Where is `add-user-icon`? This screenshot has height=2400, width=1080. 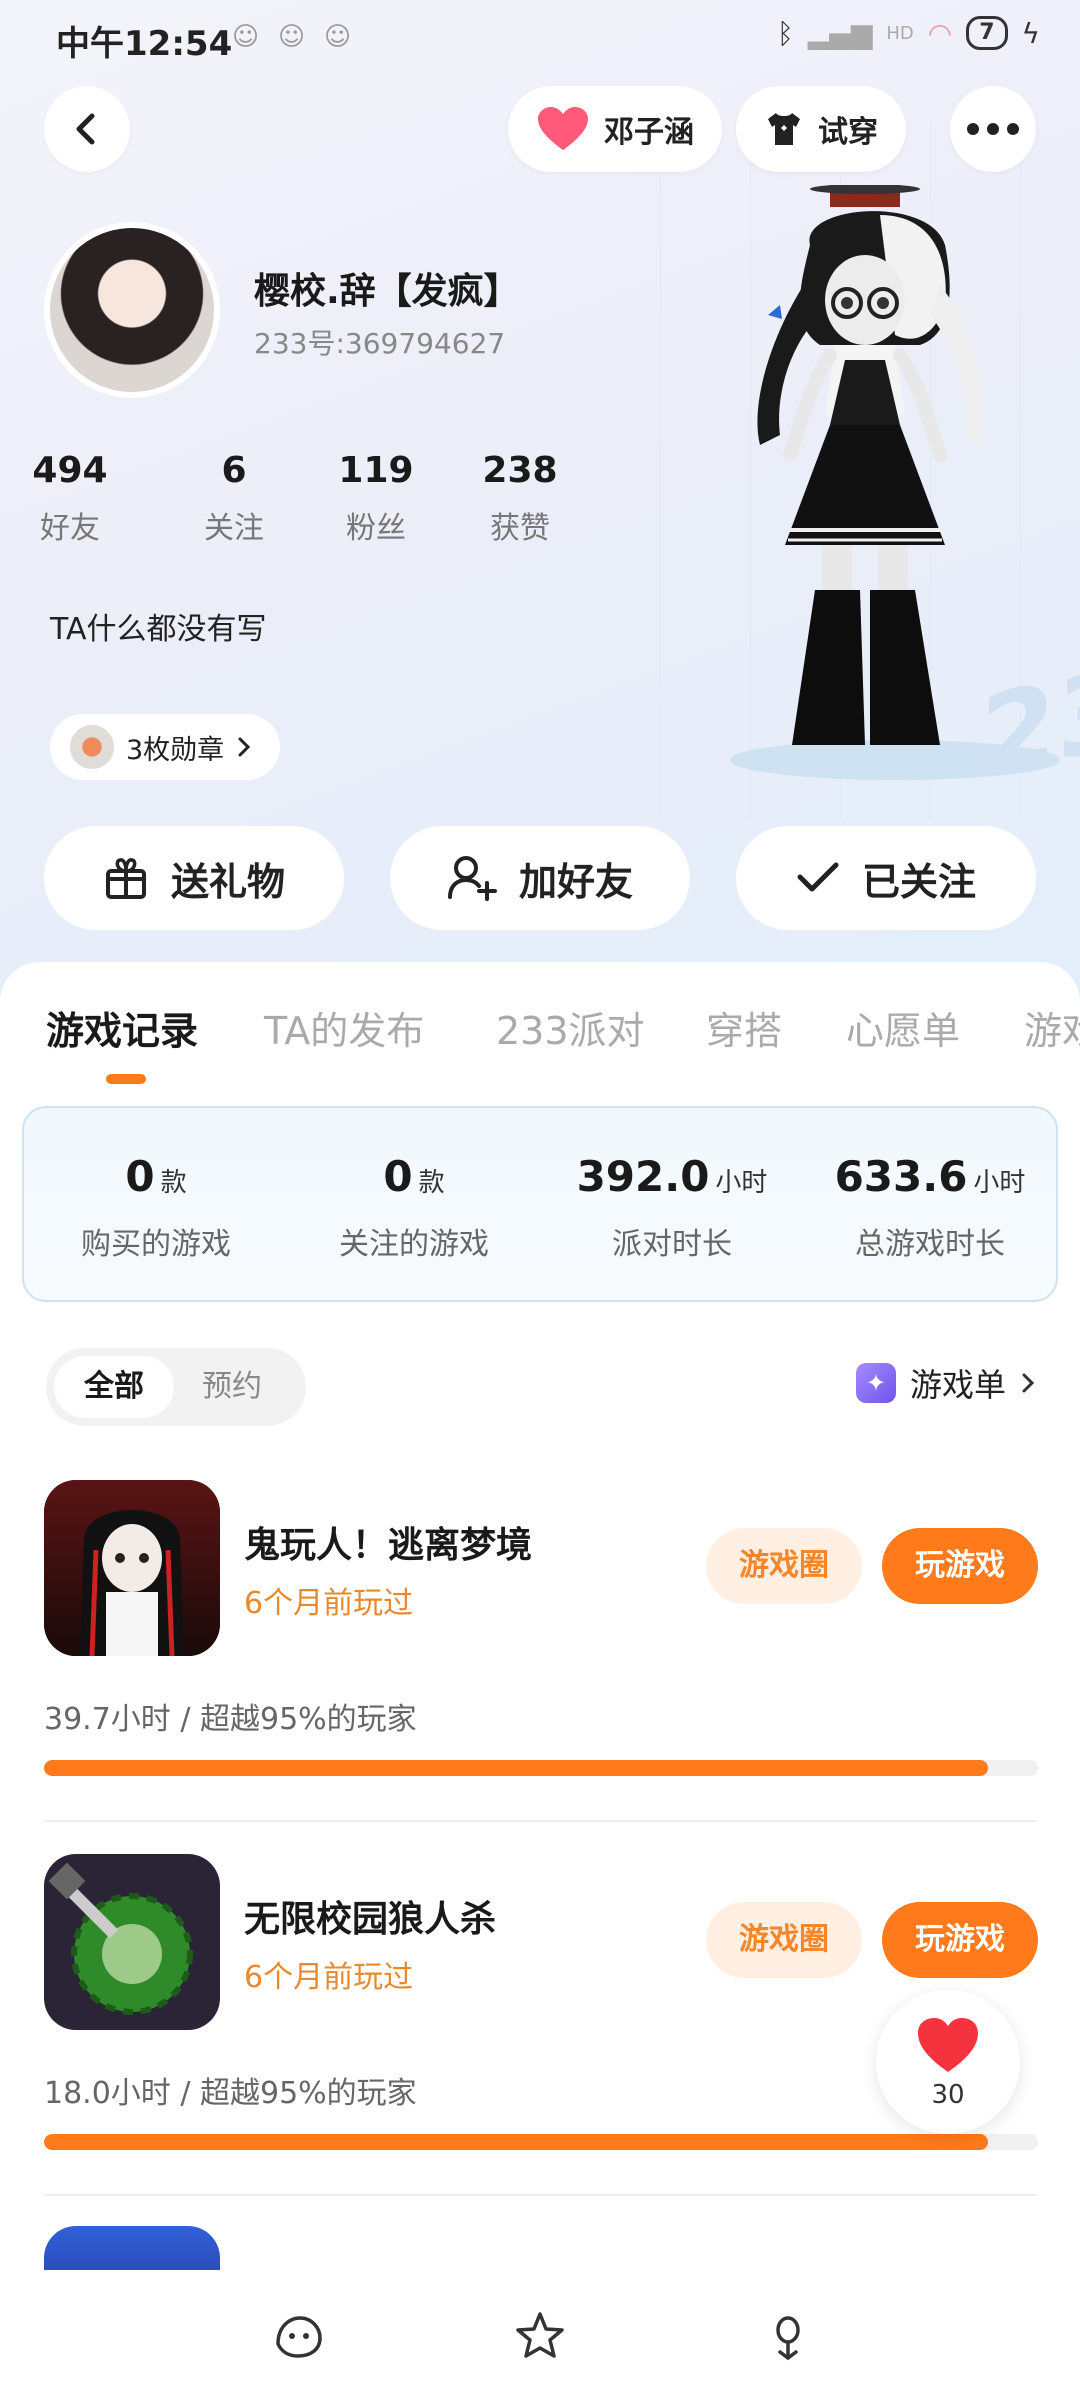 add-user-icon is located at coordinates (472, 878).